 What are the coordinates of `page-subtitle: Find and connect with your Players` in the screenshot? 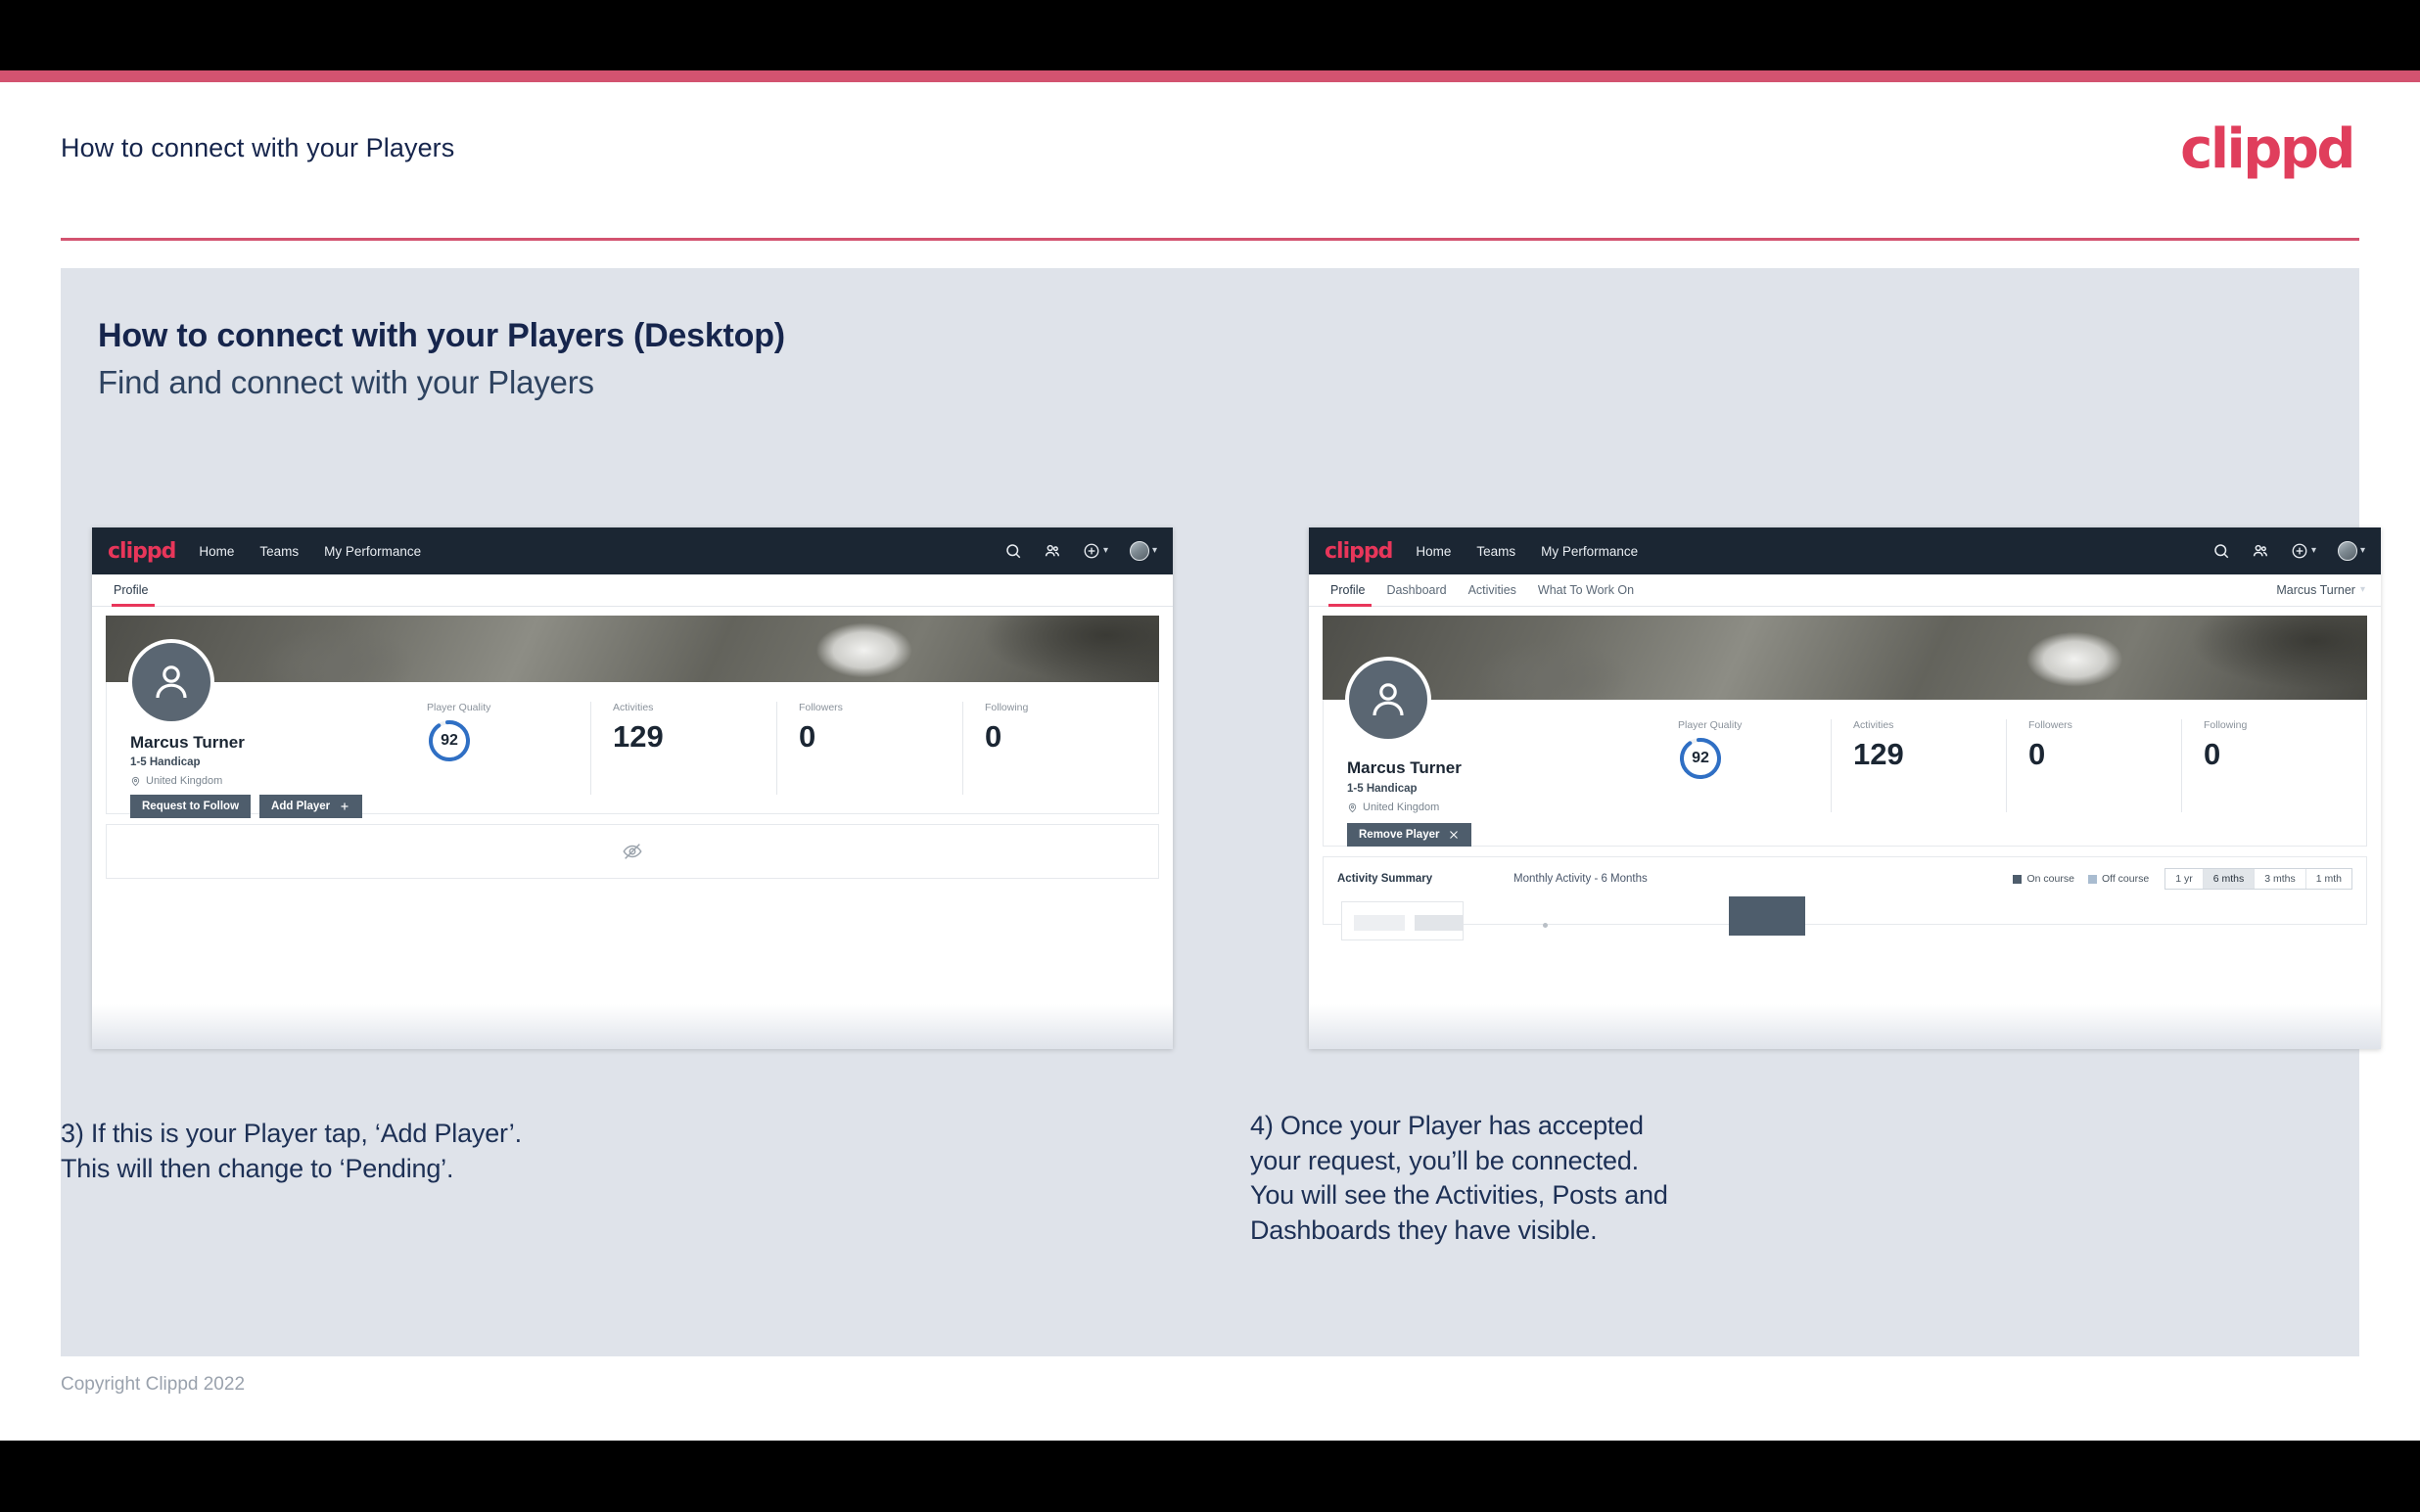 It's located at (346, 382).